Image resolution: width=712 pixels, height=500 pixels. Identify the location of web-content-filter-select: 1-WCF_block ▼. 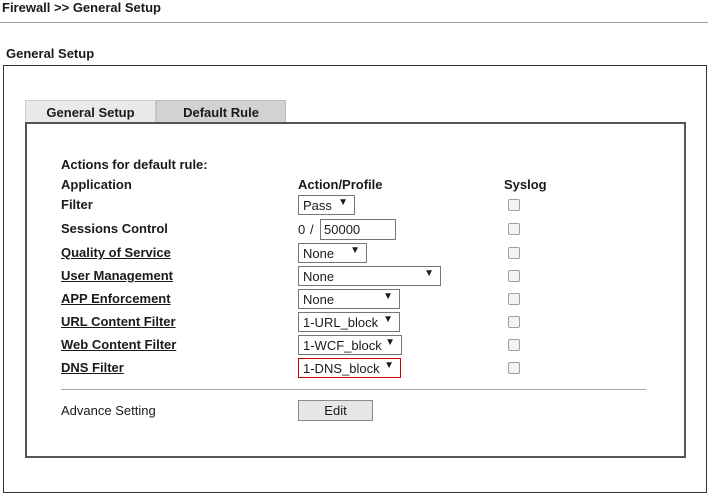
(350, 345).